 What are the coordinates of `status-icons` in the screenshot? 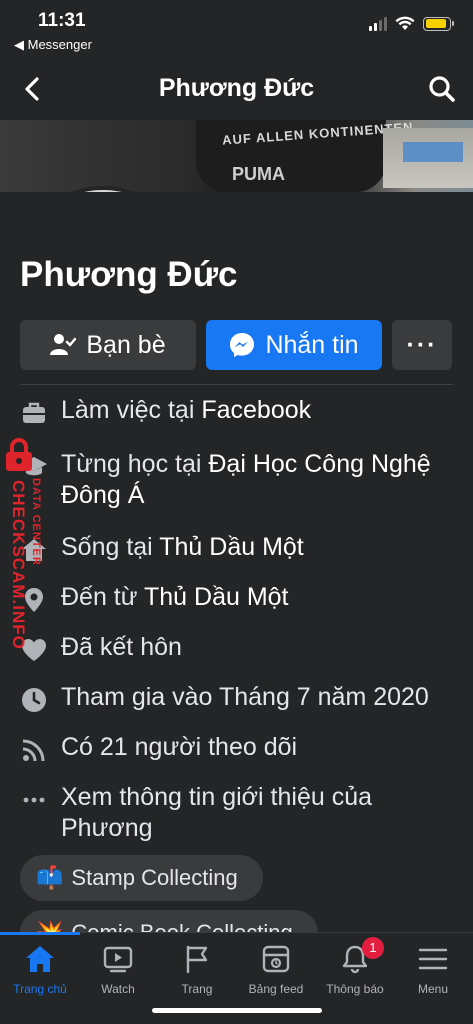 It's located at (411, 23).